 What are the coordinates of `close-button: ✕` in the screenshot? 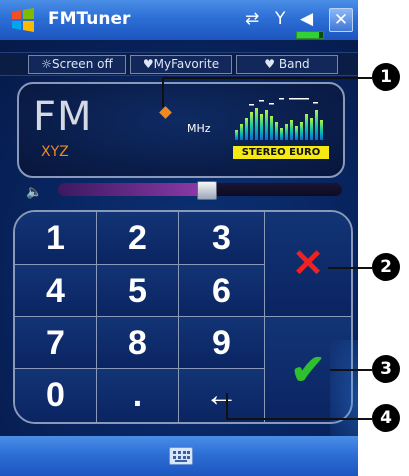 It's located at (341, 20).